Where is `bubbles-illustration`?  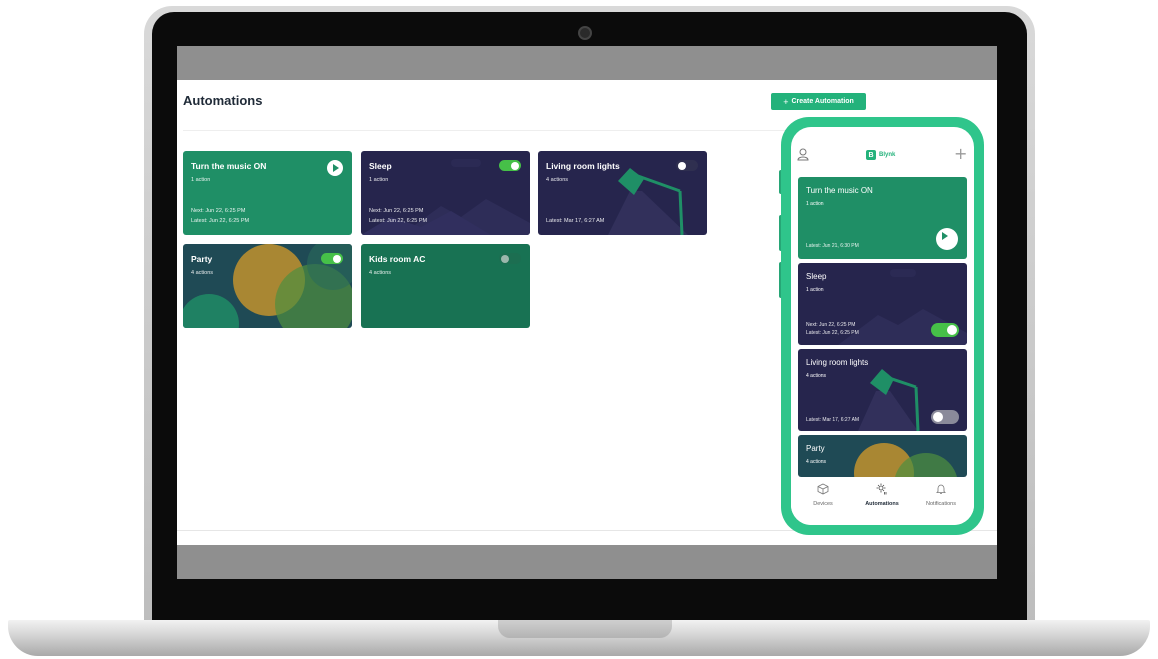 bubbles-illustration is located at coordinates (905, 460).